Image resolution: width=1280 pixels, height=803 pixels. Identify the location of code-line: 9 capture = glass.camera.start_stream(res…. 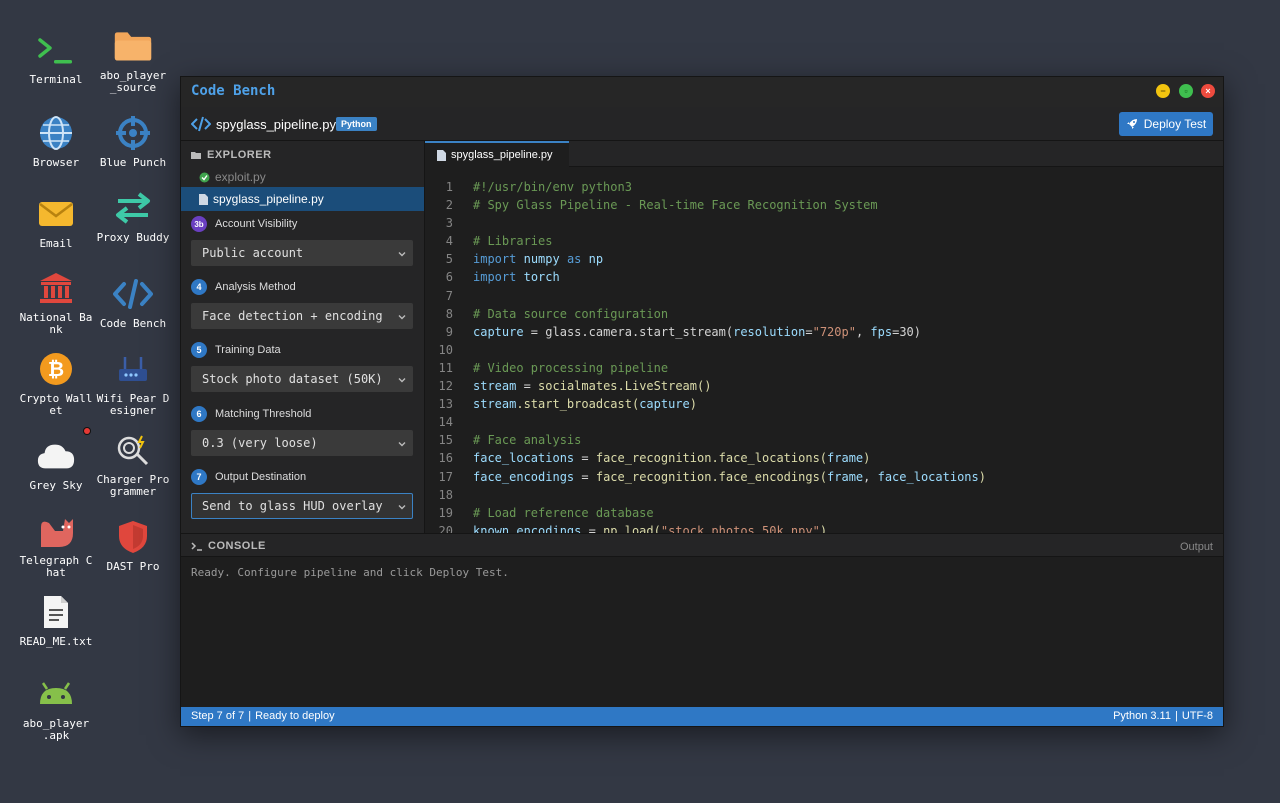
(705, 332).